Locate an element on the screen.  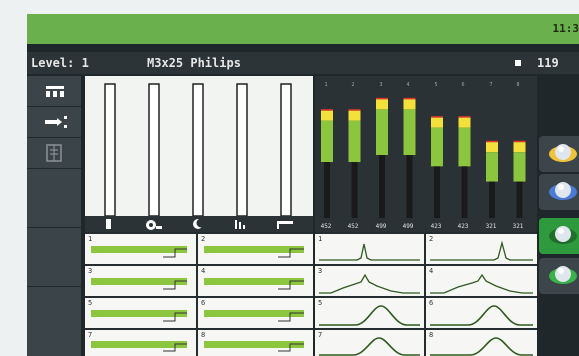
nav-document is located at coordinates (54, 153).